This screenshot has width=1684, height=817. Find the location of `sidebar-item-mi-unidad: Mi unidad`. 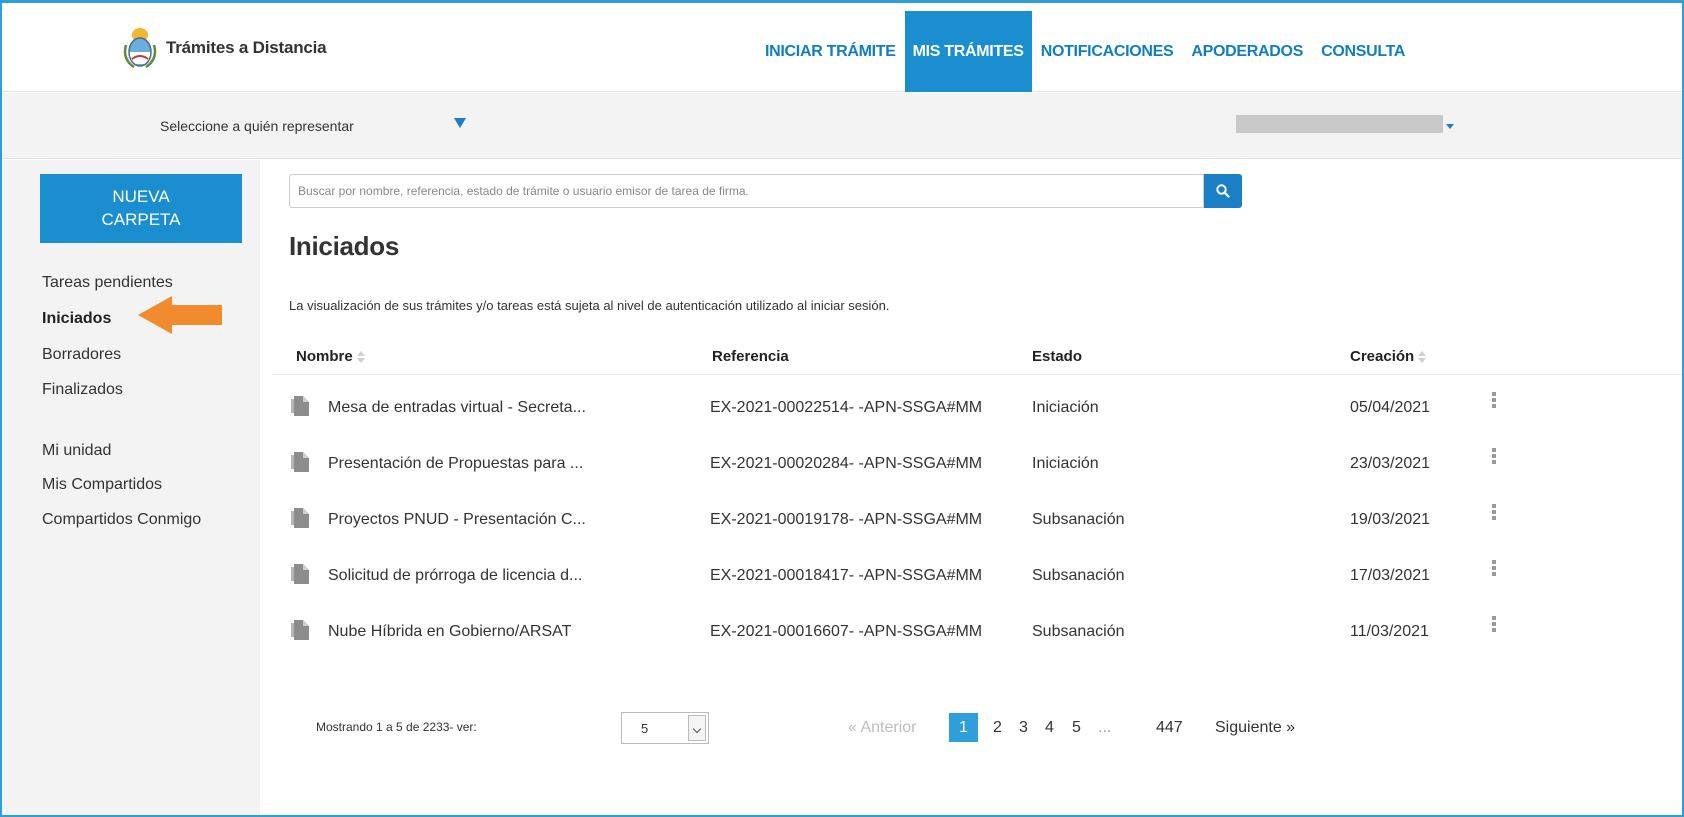

sidebar-item-mi-unidad: Mi unidad is located at coordinates (76, 451).